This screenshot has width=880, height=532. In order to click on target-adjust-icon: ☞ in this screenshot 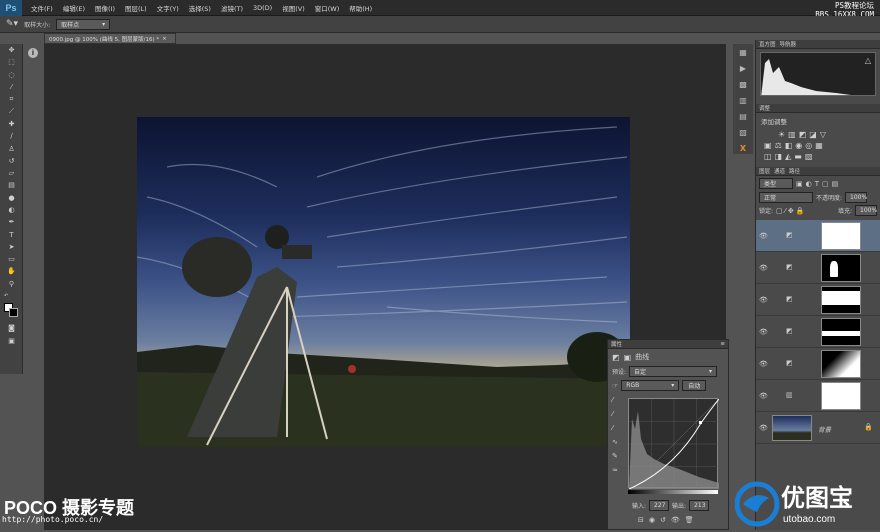, I will do `click(615, 386)`.